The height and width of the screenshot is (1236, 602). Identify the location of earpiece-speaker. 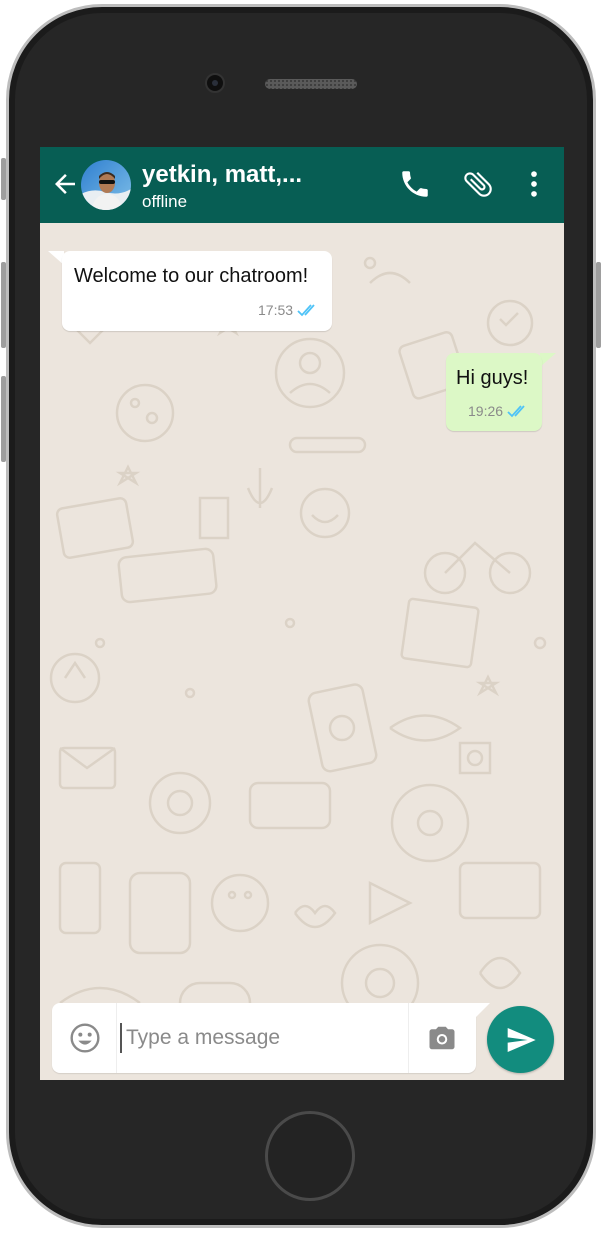
(311, 84).